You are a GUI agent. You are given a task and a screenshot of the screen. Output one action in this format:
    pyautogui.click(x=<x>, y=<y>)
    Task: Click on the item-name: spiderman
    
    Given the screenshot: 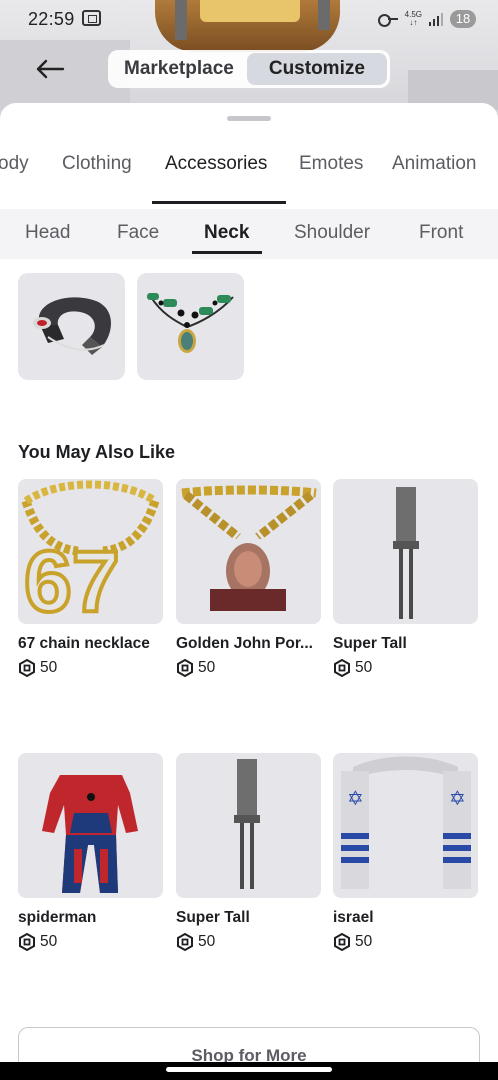 What is the action you would take?
    pyautogui.click(x=57, y=917)
    